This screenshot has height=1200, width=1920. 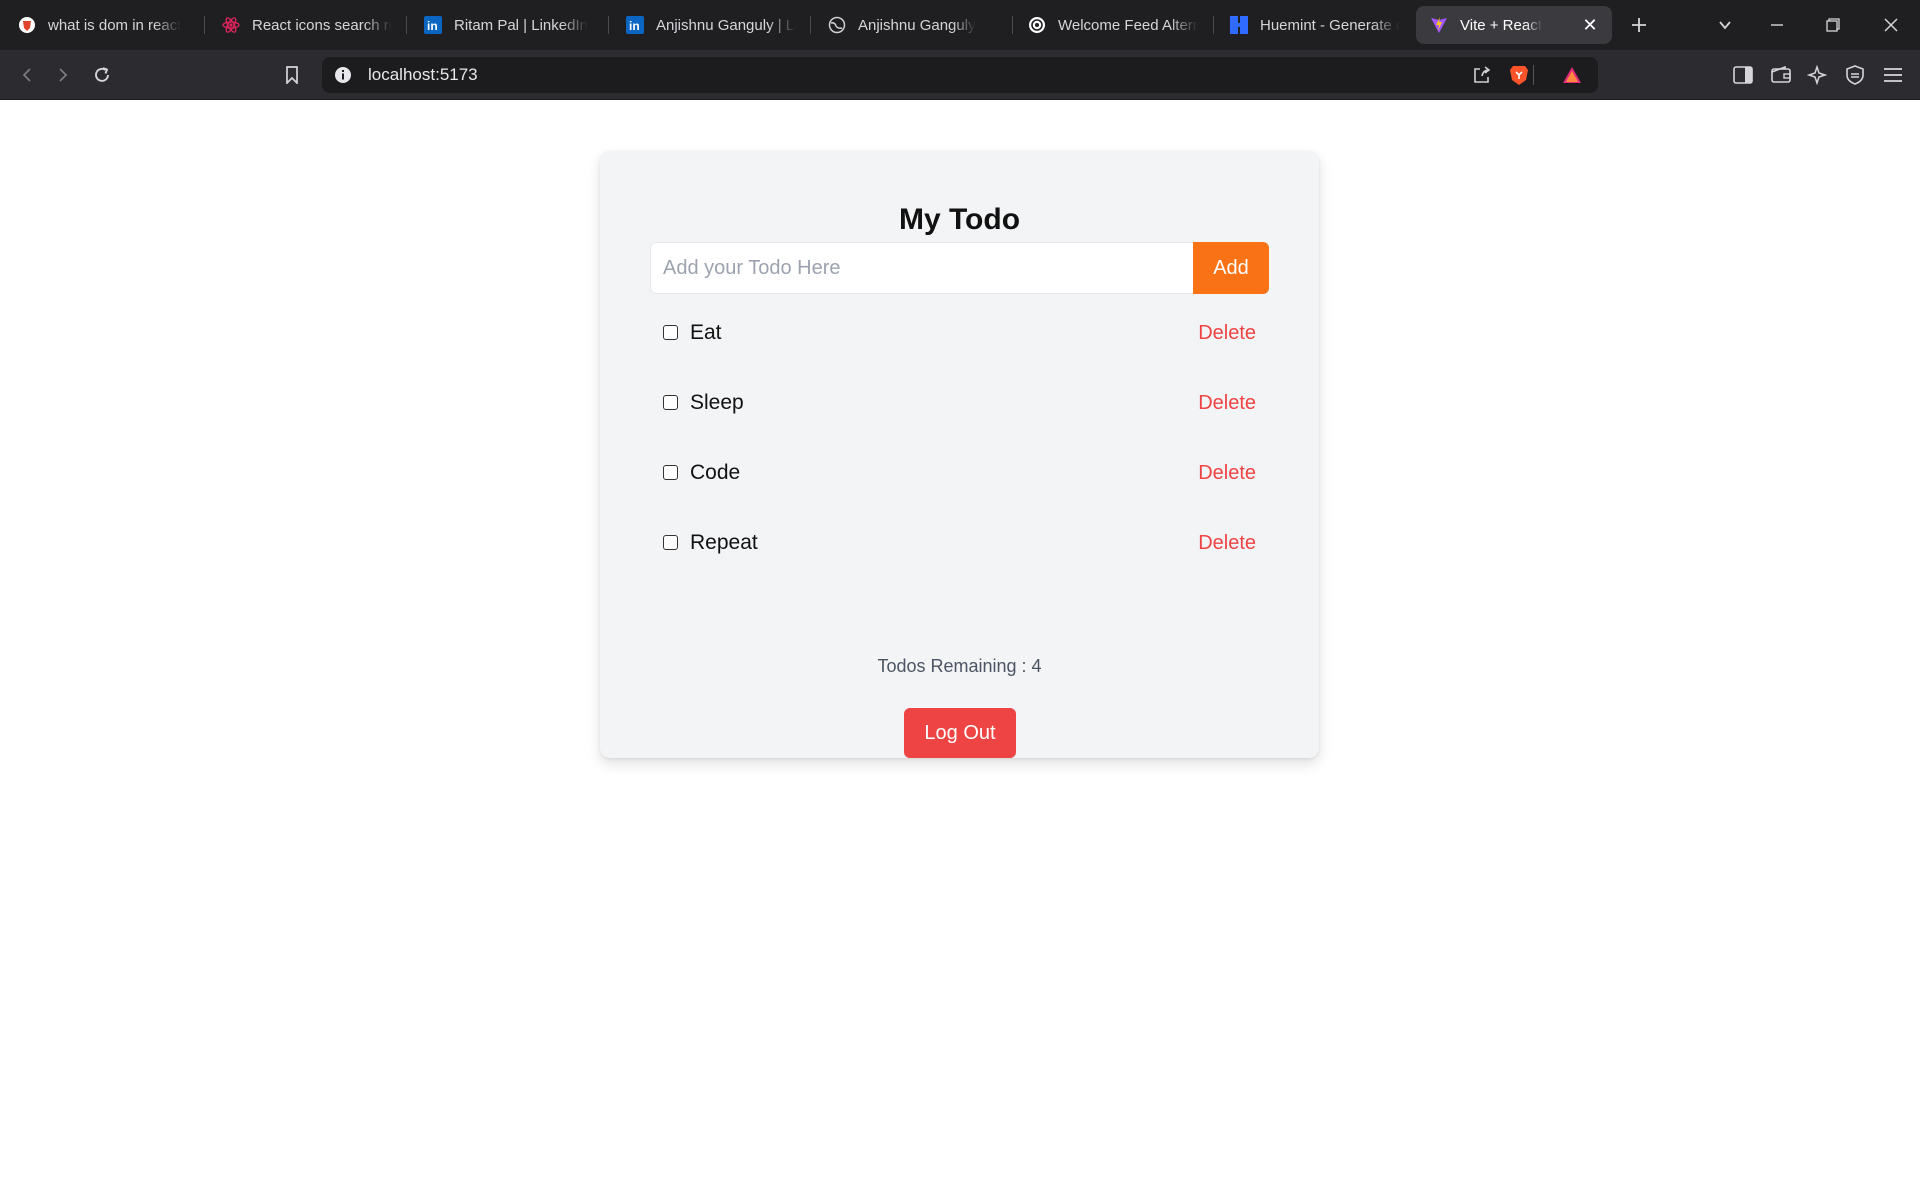 What do you see at coordinates (231, 25) in the screenshot?
I see `react-icon` at bounding box center [231, 25].